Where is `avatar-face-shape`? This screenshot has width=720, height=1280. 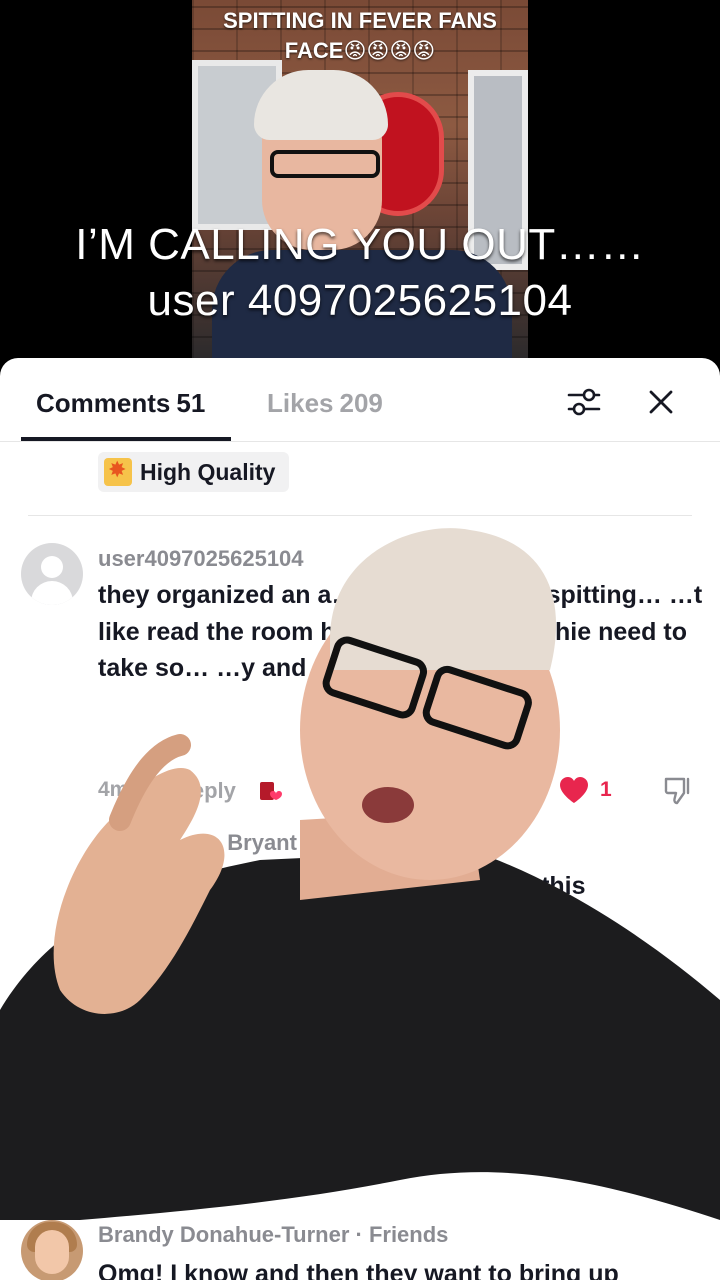
avatar-face-shape is located at coordinates (52, 1252).